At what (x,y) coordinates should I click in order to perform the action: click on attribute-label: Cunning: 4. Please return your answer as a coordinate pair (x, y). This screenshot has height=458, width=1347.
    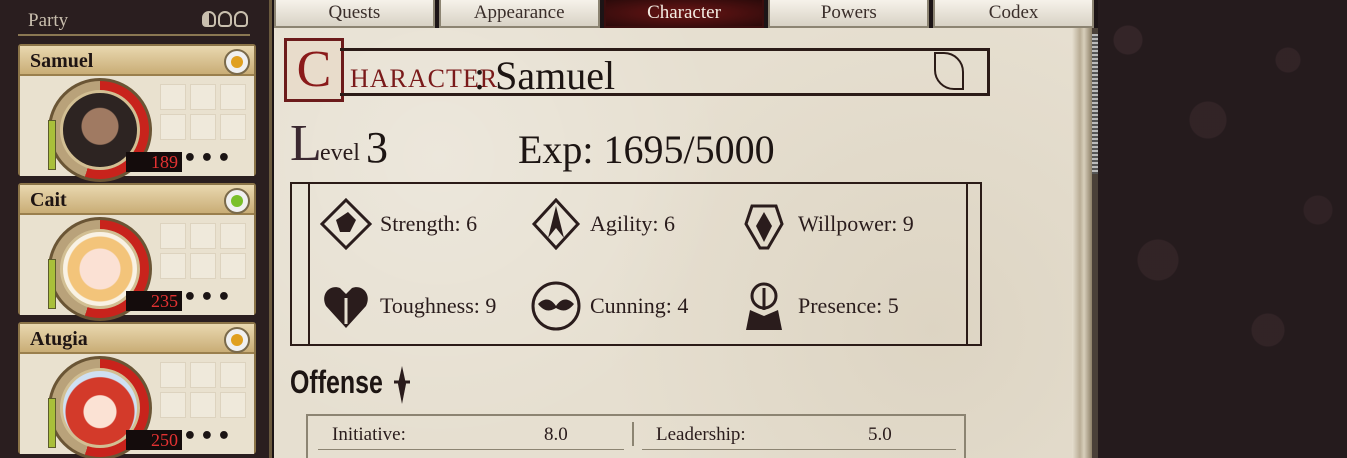
    Looking at the image, I should click on (639, 305).